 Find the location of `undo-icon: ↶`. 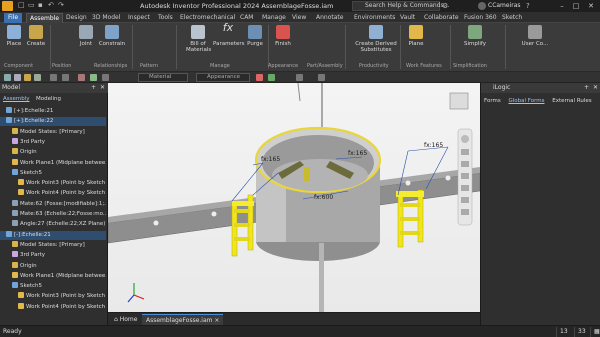

undo-icon: ↶ is located at coordinates (51, 5).